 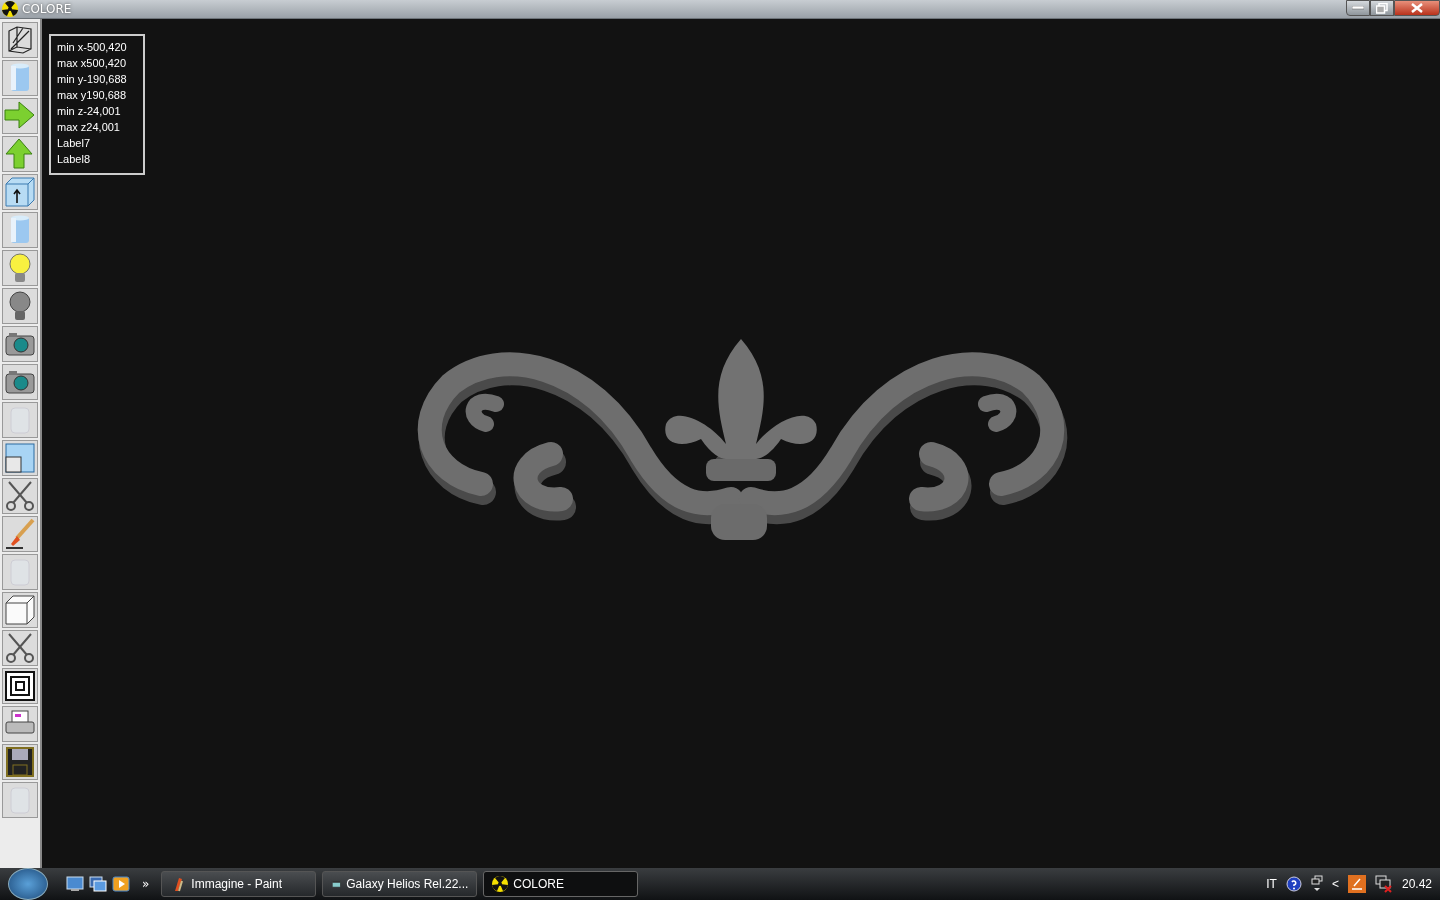 I want to click on minimize-button, so click(x=1358, y=8).